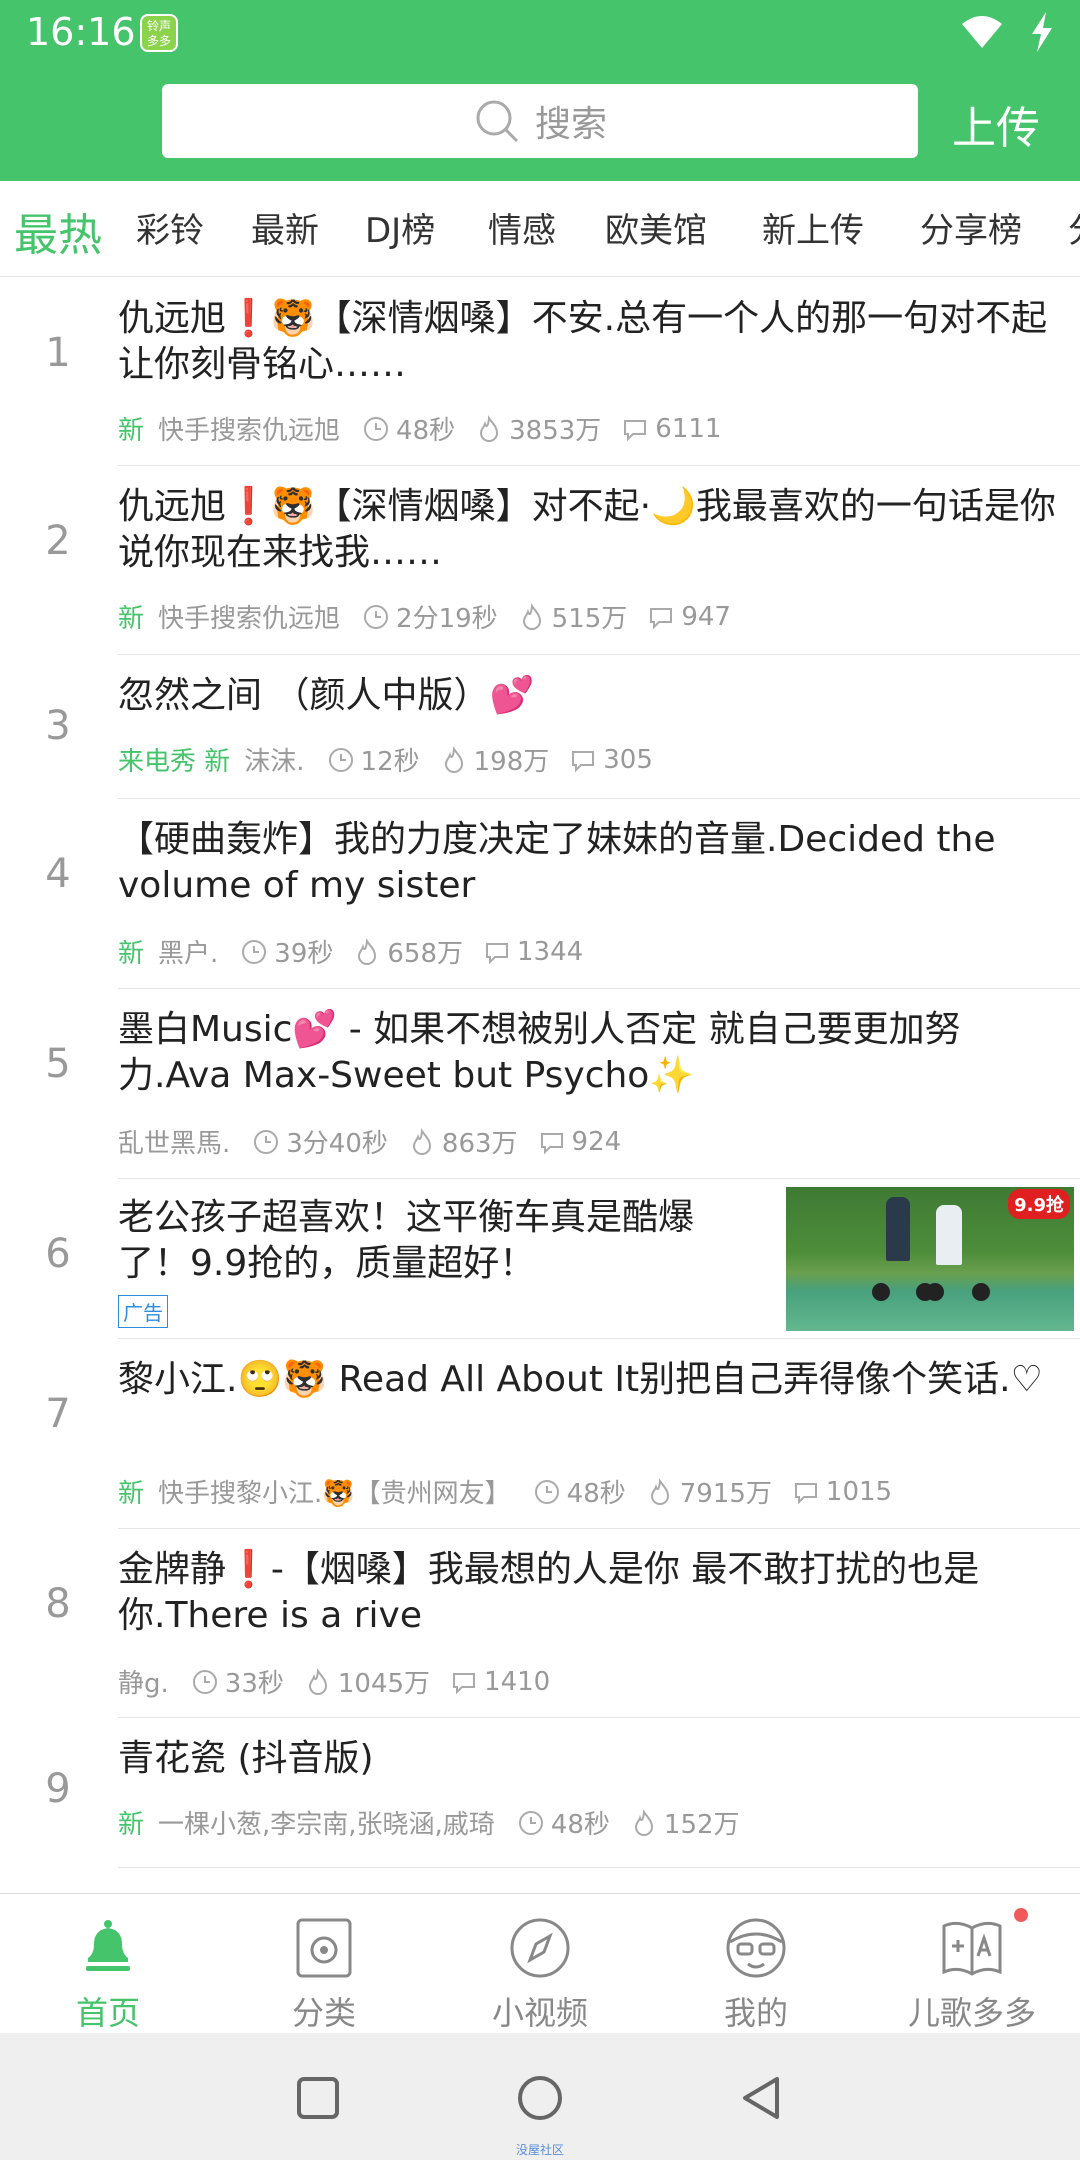 The height and width of the screenshot is (2160, 1080). Describe the element at coordinates (996, 124) in the screenshot. I see `upload-button: 上传` at that location.